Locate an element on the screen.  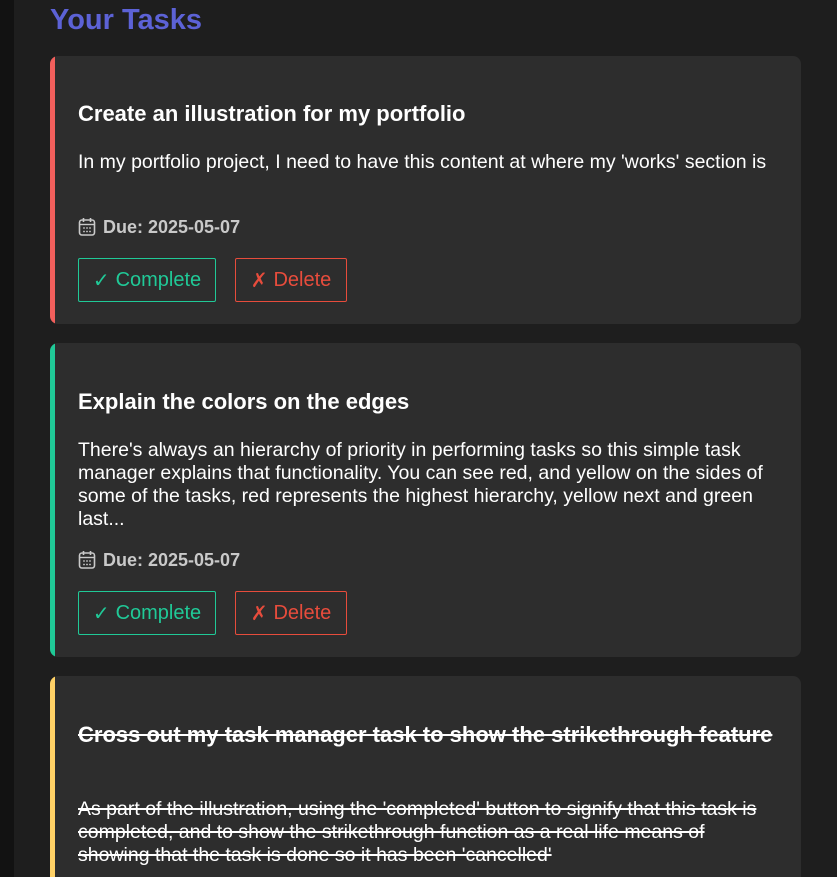
priority-edge-medium is located at coordinates (52, 776).